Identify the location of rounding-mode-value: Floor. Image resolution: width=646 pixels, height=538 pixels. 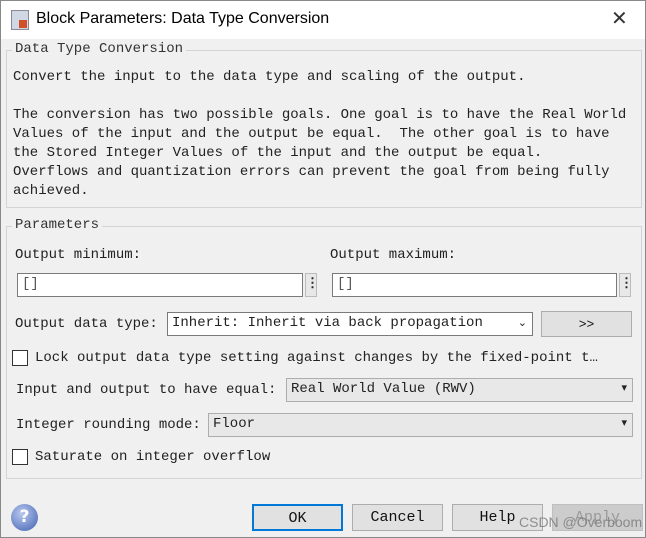
(234, 424).